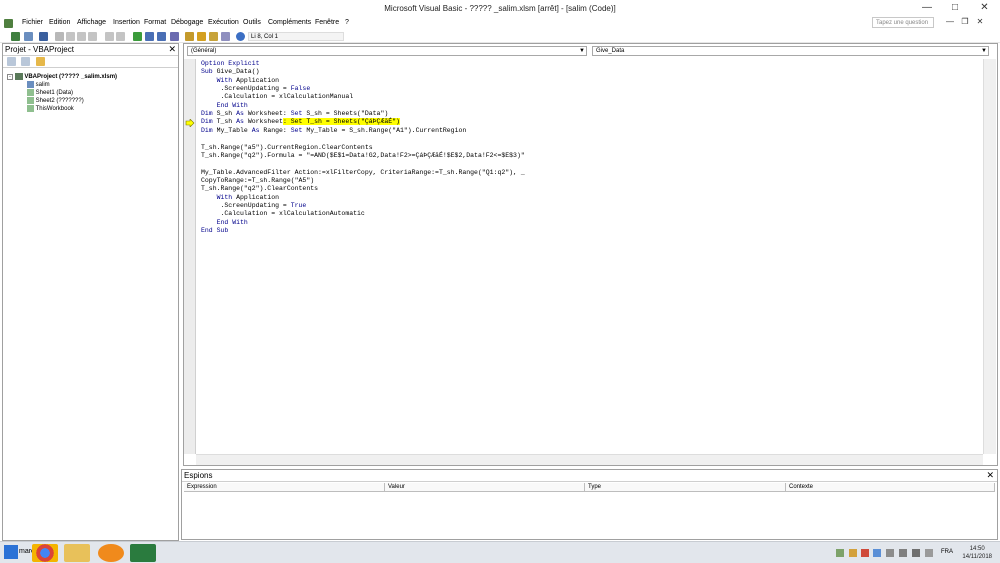 The width and height of the screenshot is (1000, 563). I want to click on menu-affichage: Affichage, so click(91, 22).